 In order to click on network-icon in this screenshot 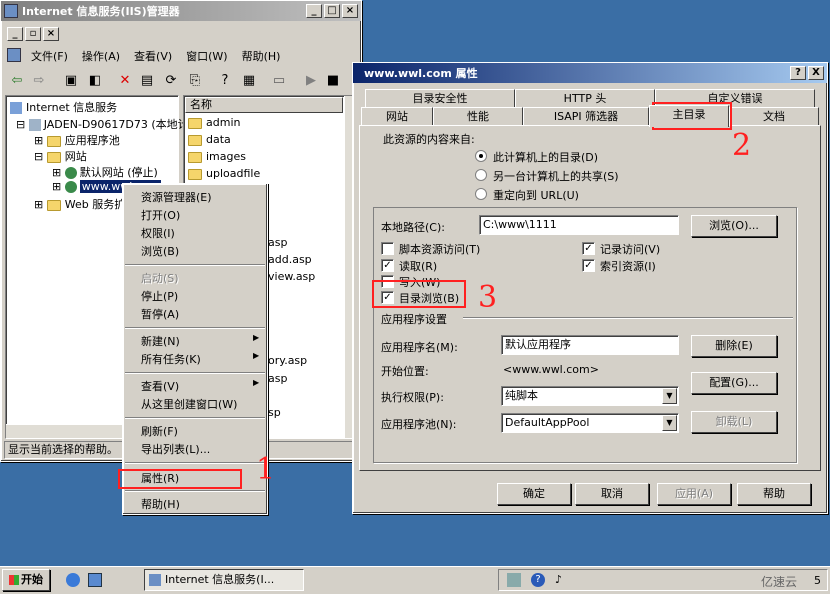, I will do `click(514, 580)`.